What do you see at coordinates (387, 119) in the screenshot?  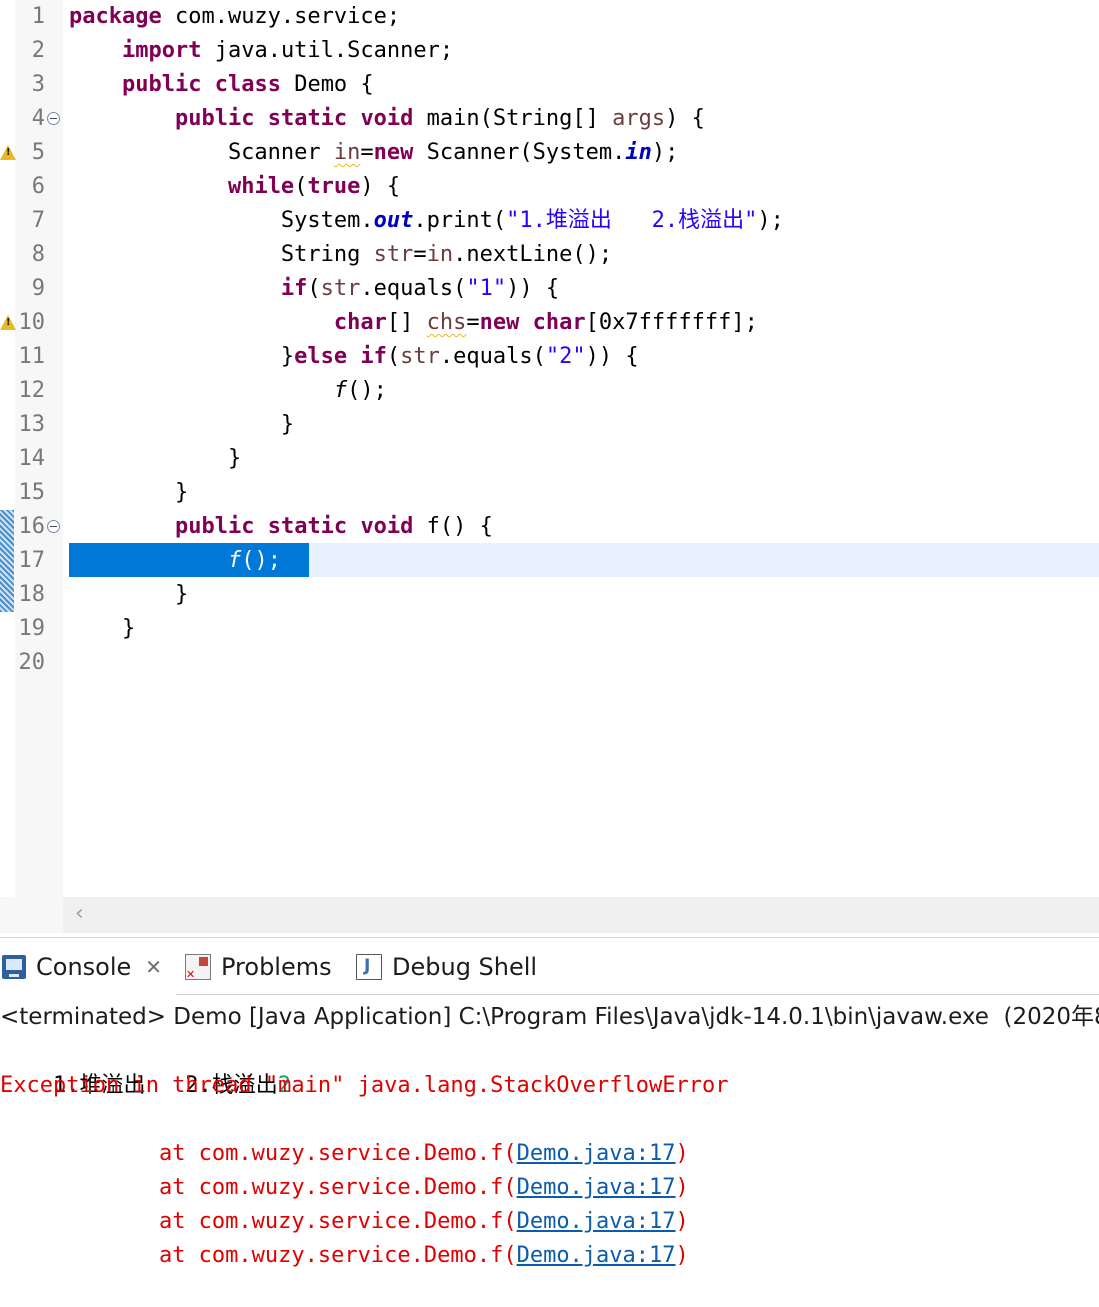 I see `code-line: public static void main(String[] args) {` at bounding box center [387, 119].